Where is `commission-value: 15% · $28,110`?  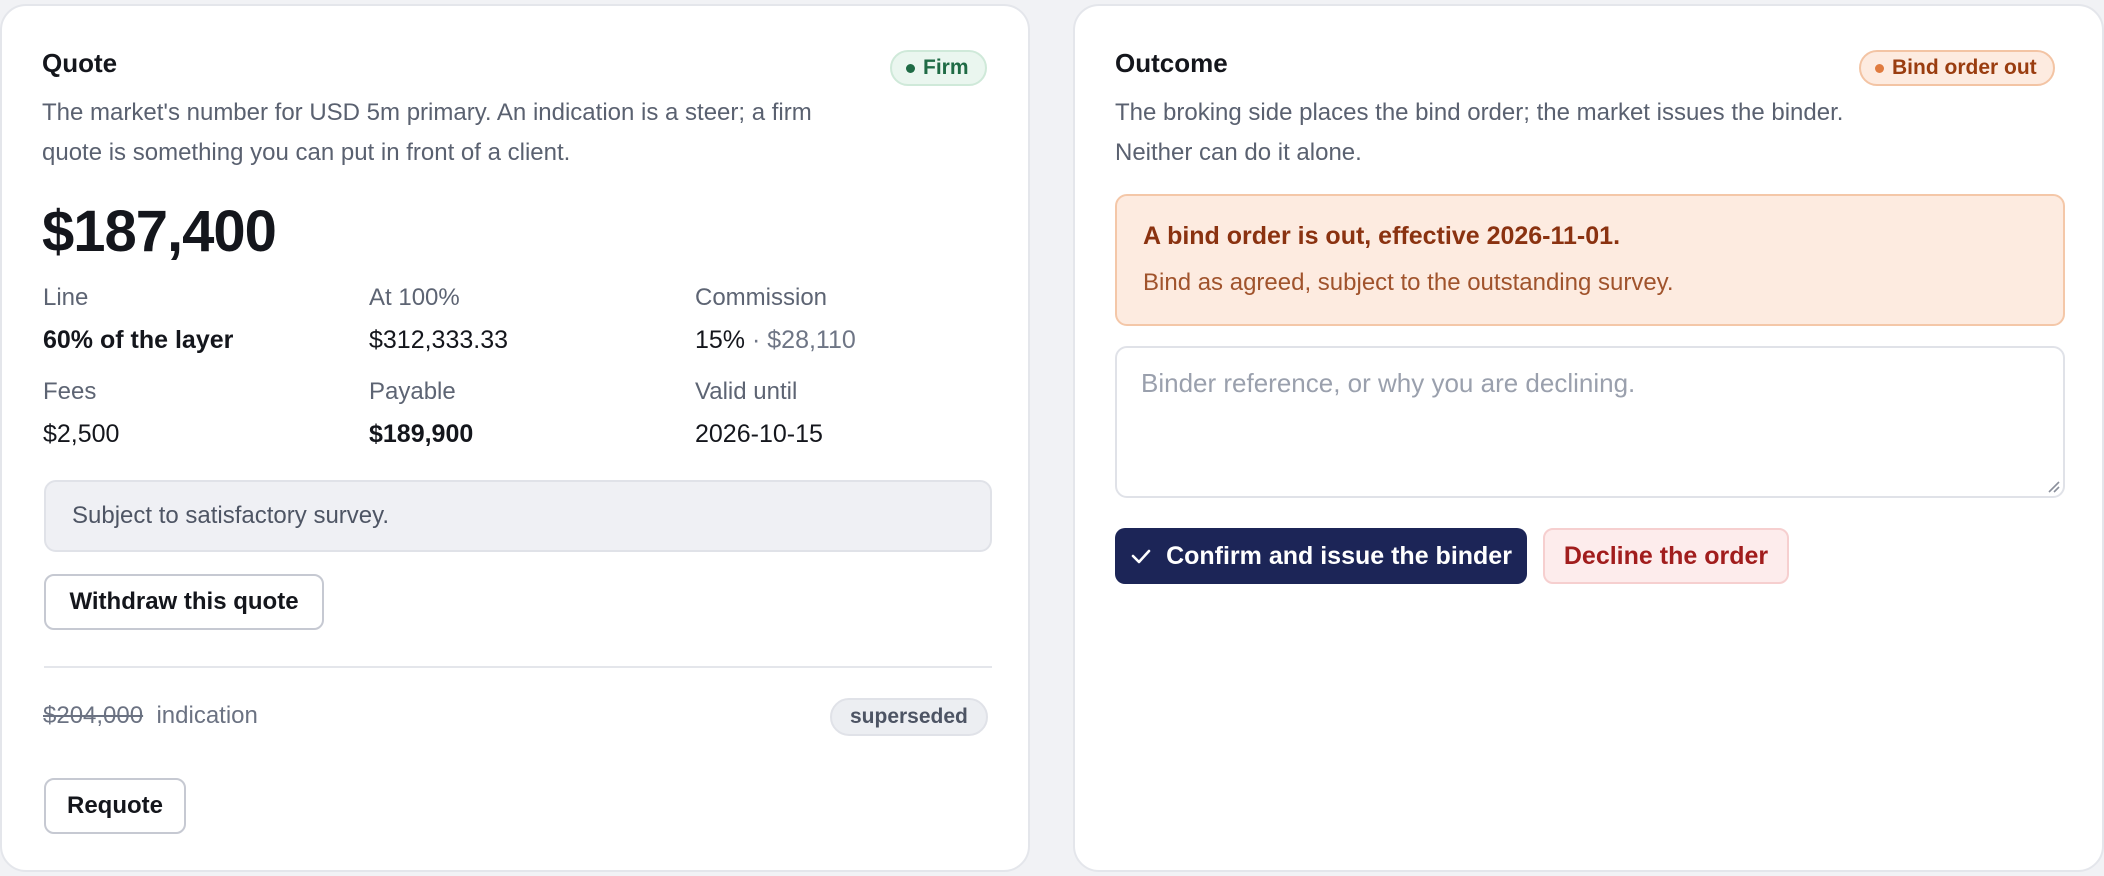
commission-value: 15% · $28,110 is located at coordinates (775, 340).